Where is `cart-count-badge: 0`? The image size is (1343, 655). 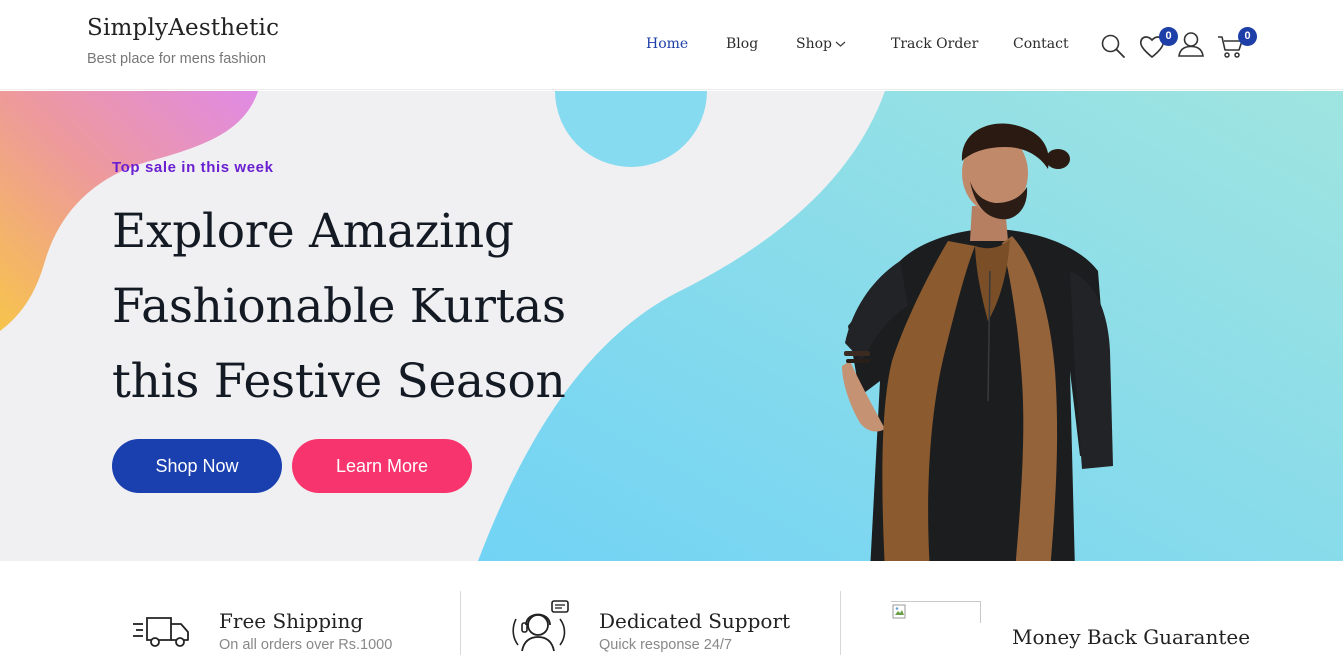
cart-count-badge: 0 is located at coordinates (1247, 36).